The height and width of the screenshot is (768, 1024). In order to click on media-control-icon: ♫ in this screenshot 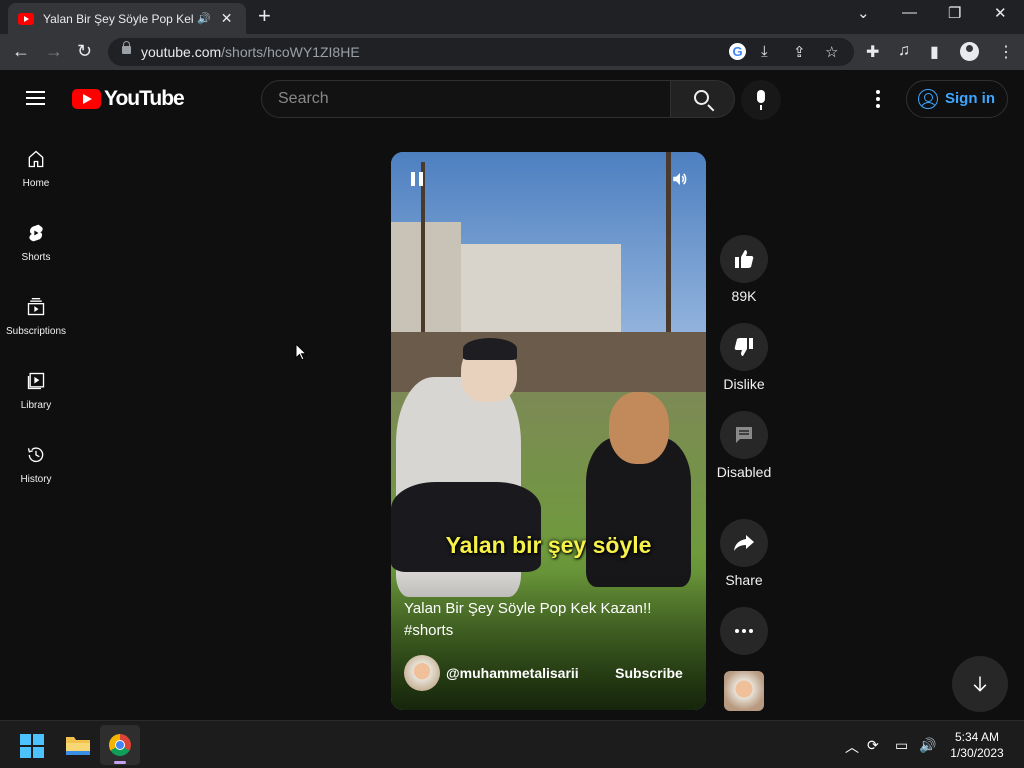, I will do `click(904, 51)`.